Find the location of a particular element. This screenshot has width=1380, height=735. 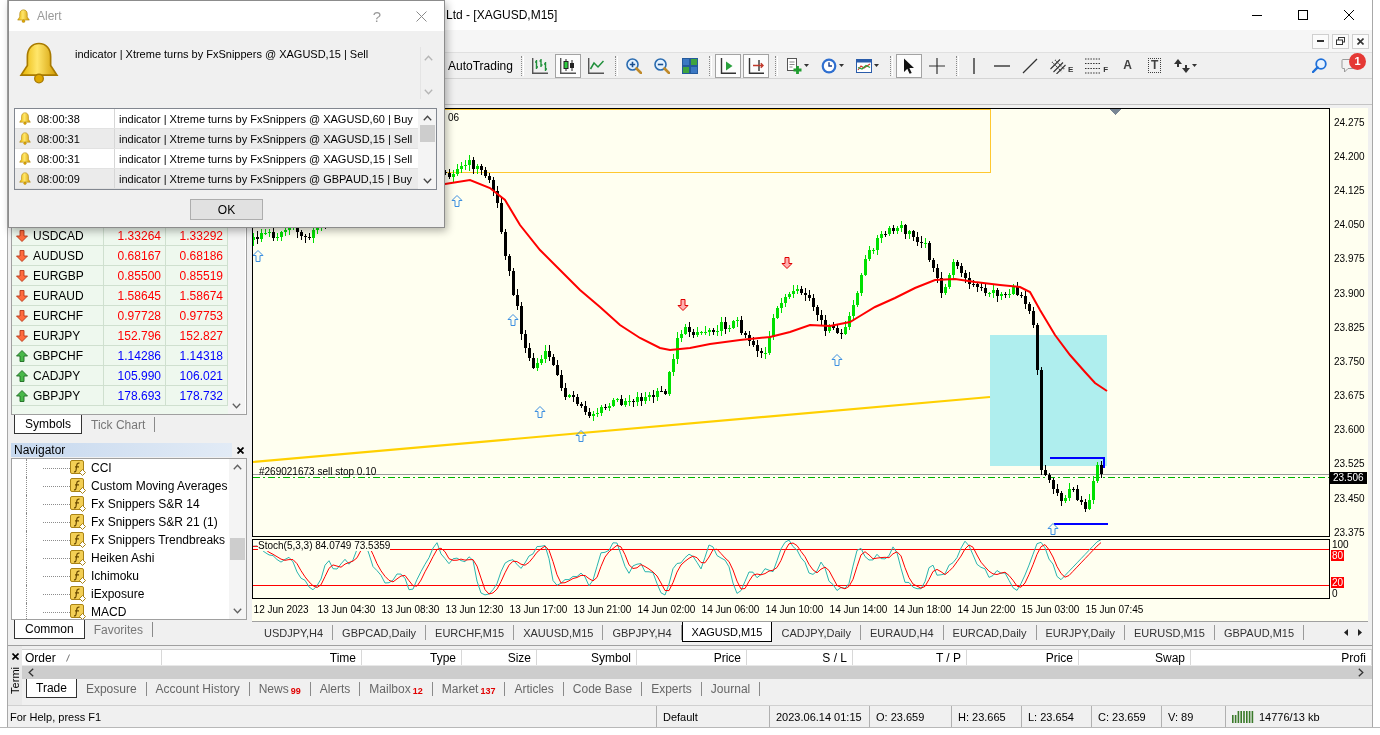

search-icon is located at coordinates (1319, 65).